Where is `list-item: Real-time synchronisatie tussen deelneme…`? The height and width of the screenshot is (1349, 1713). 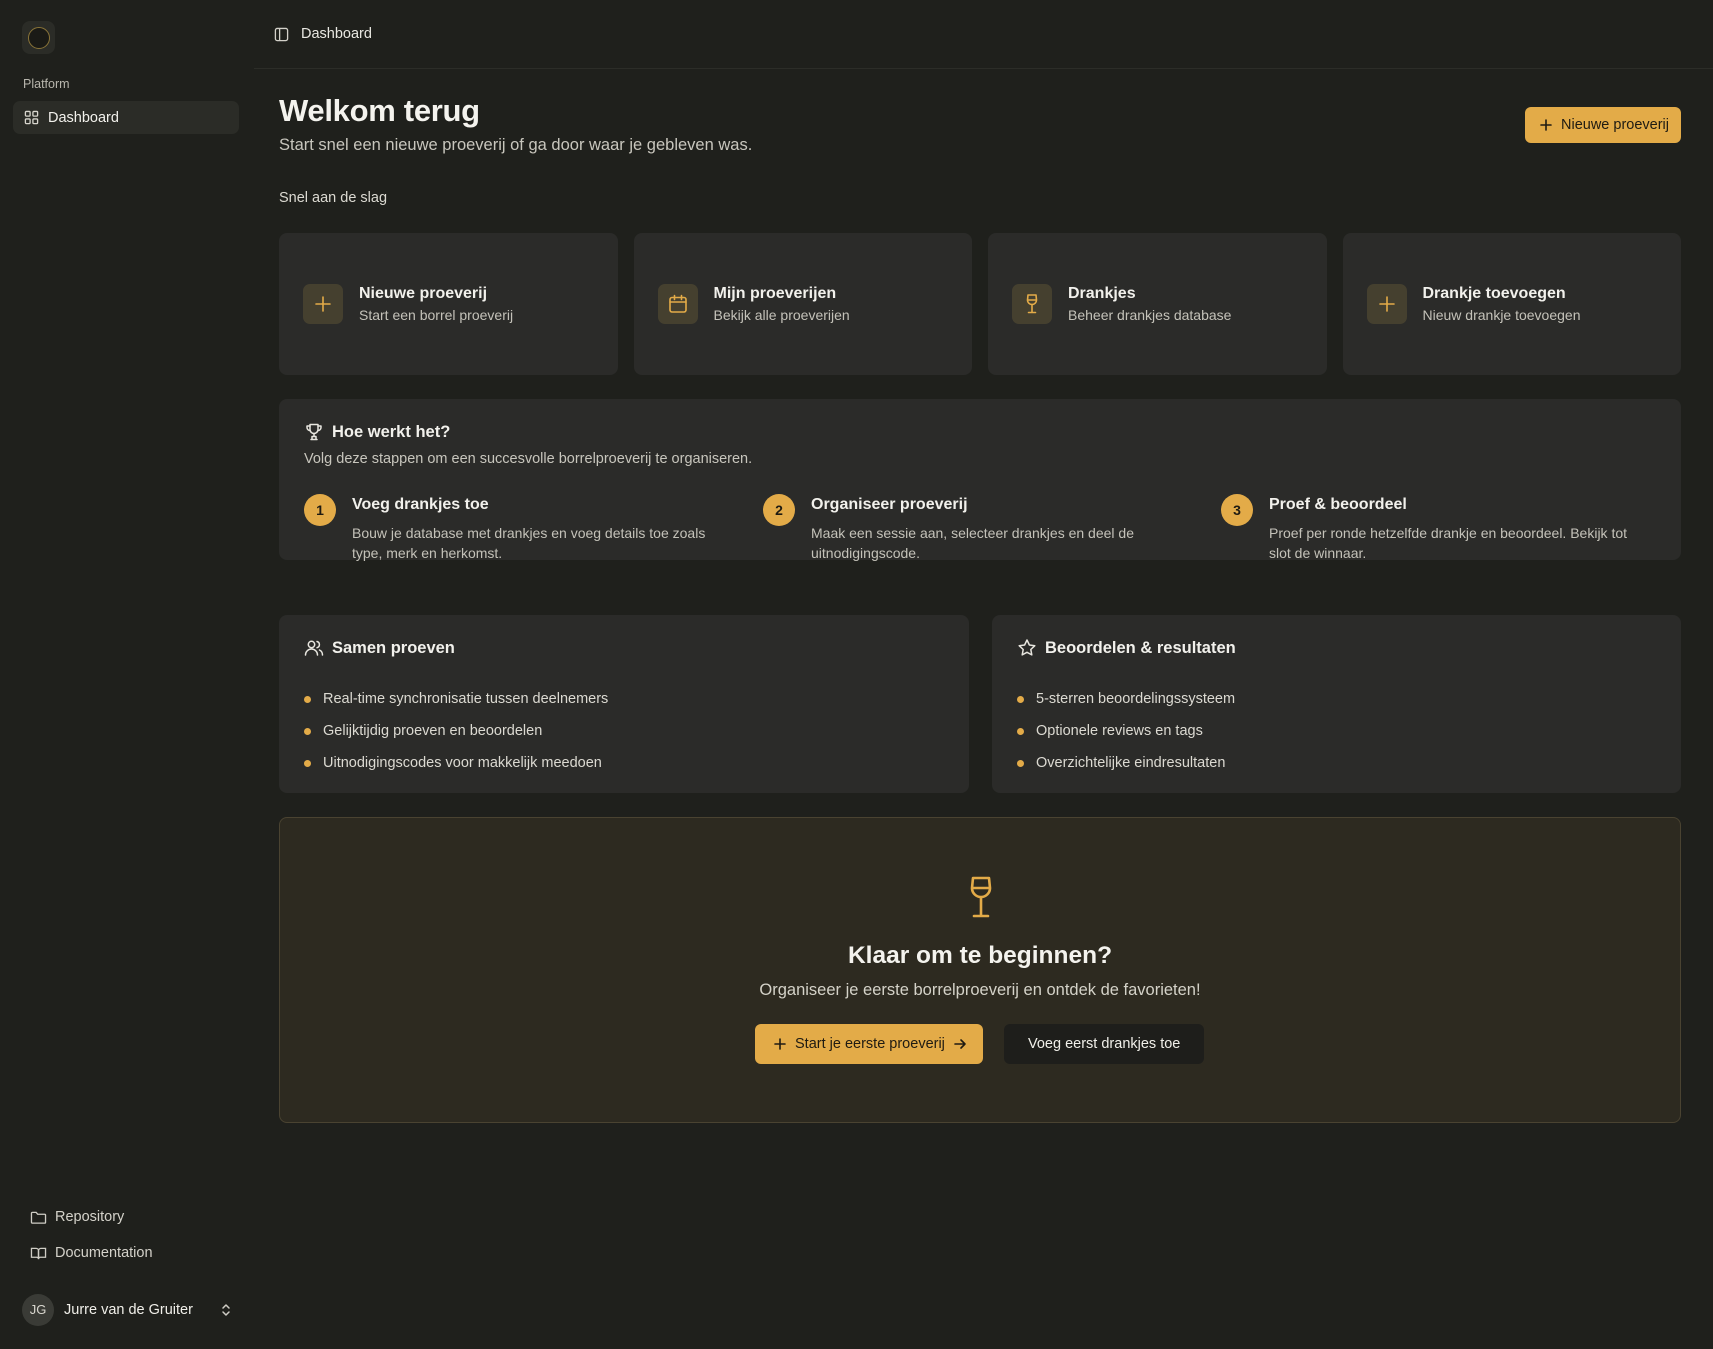
list-item: Real-time synchronisatie tussen deelneme… is located at coordinates (456, 699).